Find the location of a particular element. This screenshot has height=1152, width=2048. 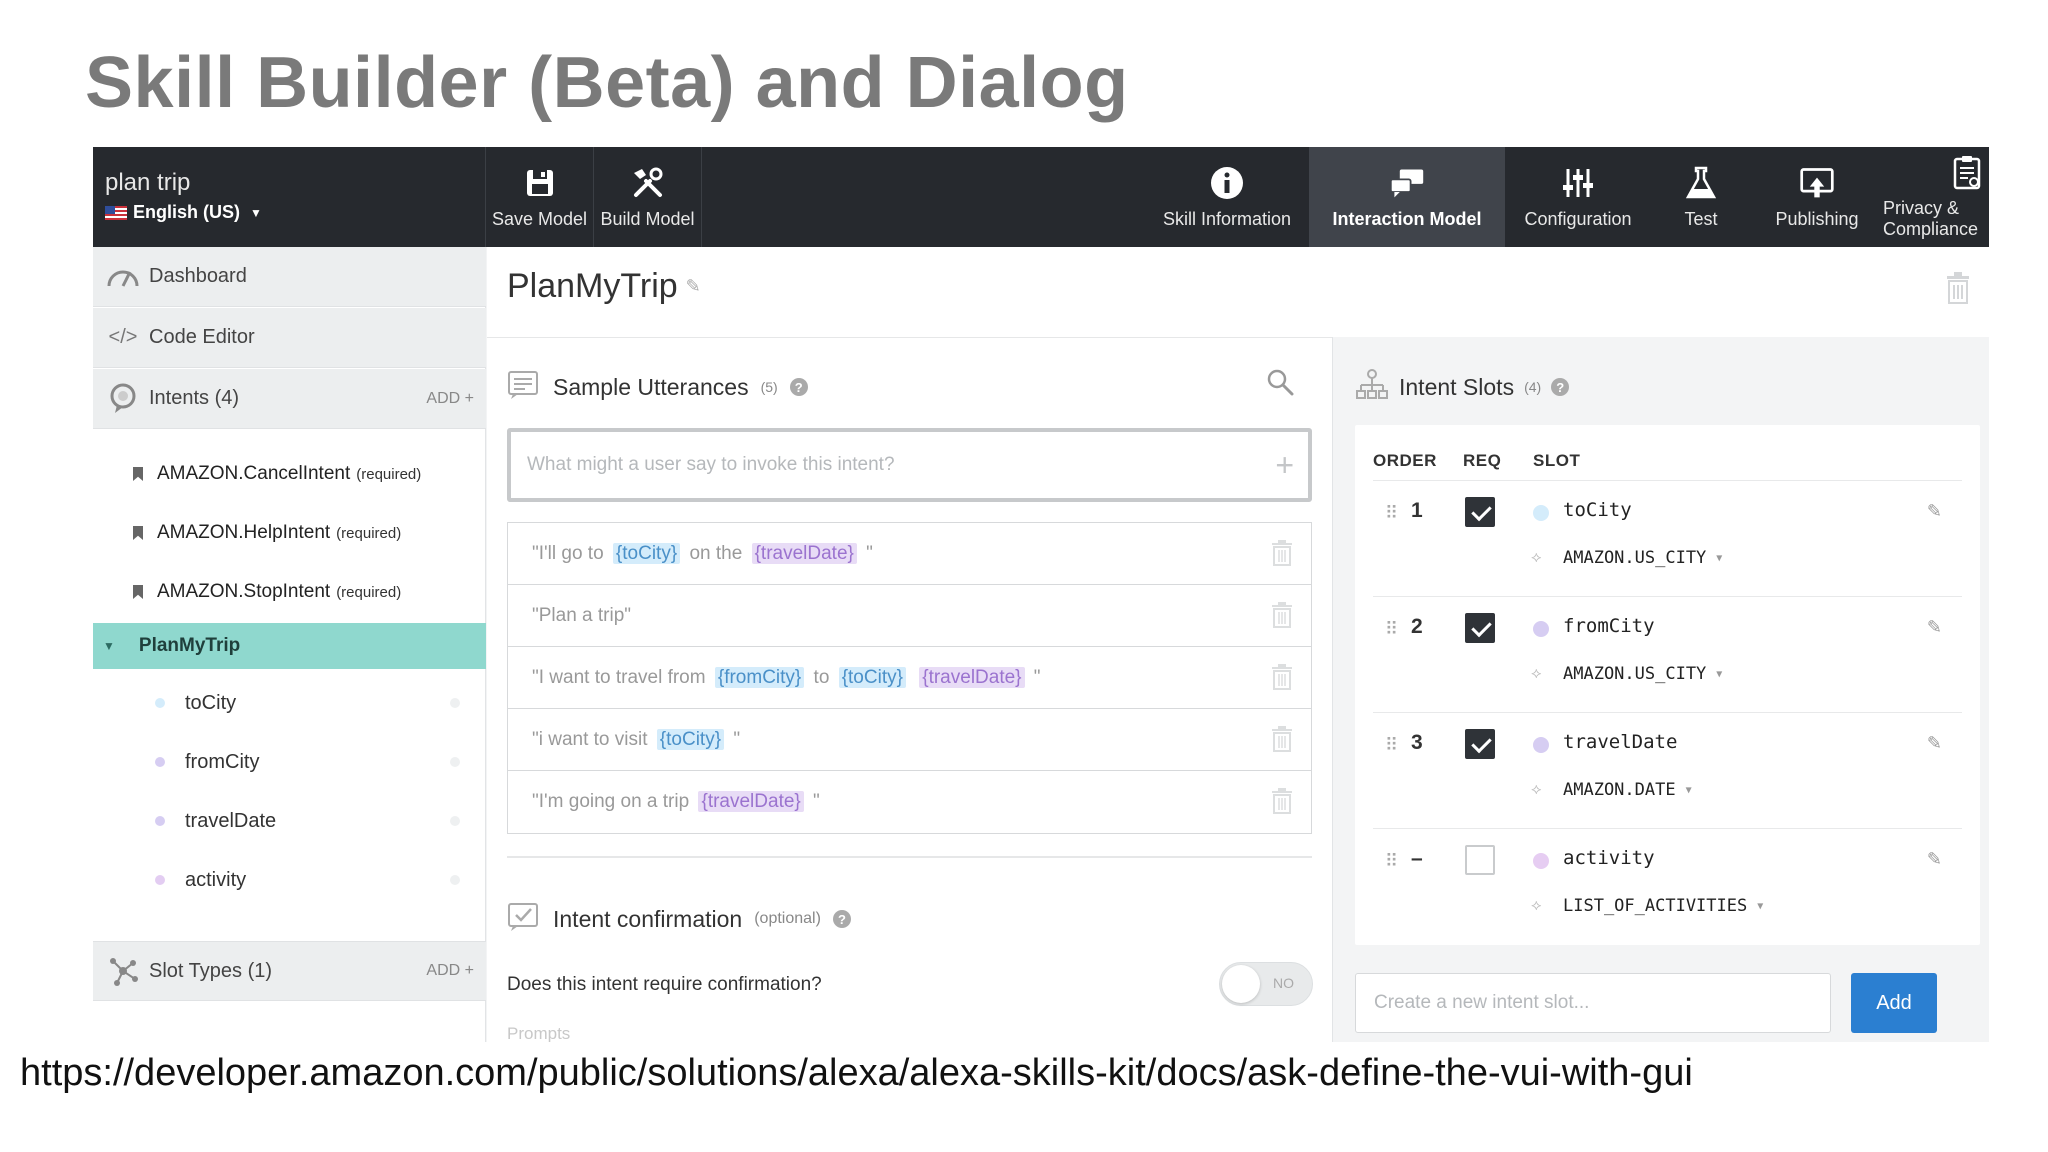

intent-name: PlanMyTrip is located at coordinates (189, 645).